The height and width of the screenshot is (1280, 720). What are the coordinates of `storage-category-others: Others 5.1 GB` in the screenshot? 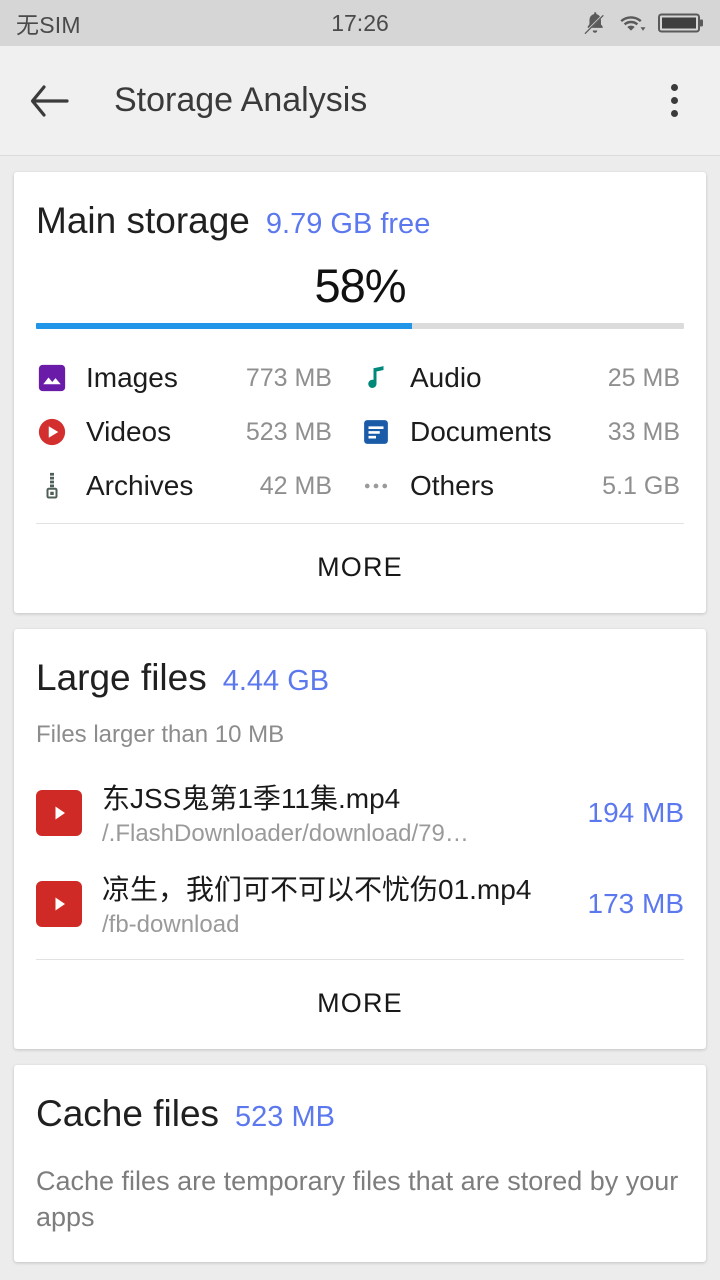 It's located at (522, 486).